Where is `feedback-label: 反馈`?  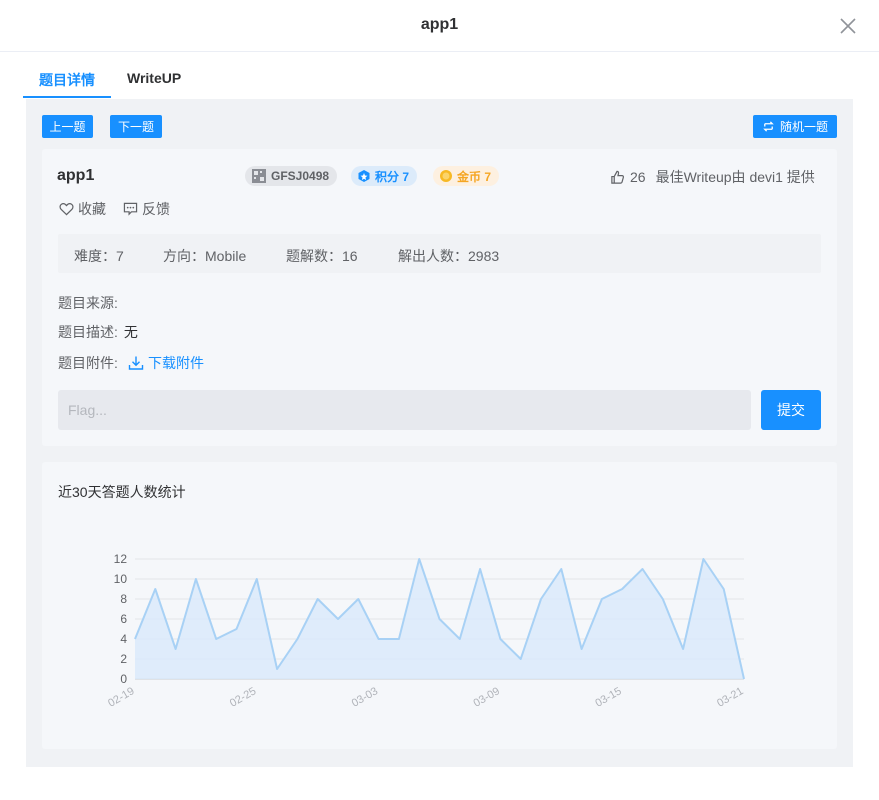
feedback-label: 反馈 is located at coordinates (156, 209).